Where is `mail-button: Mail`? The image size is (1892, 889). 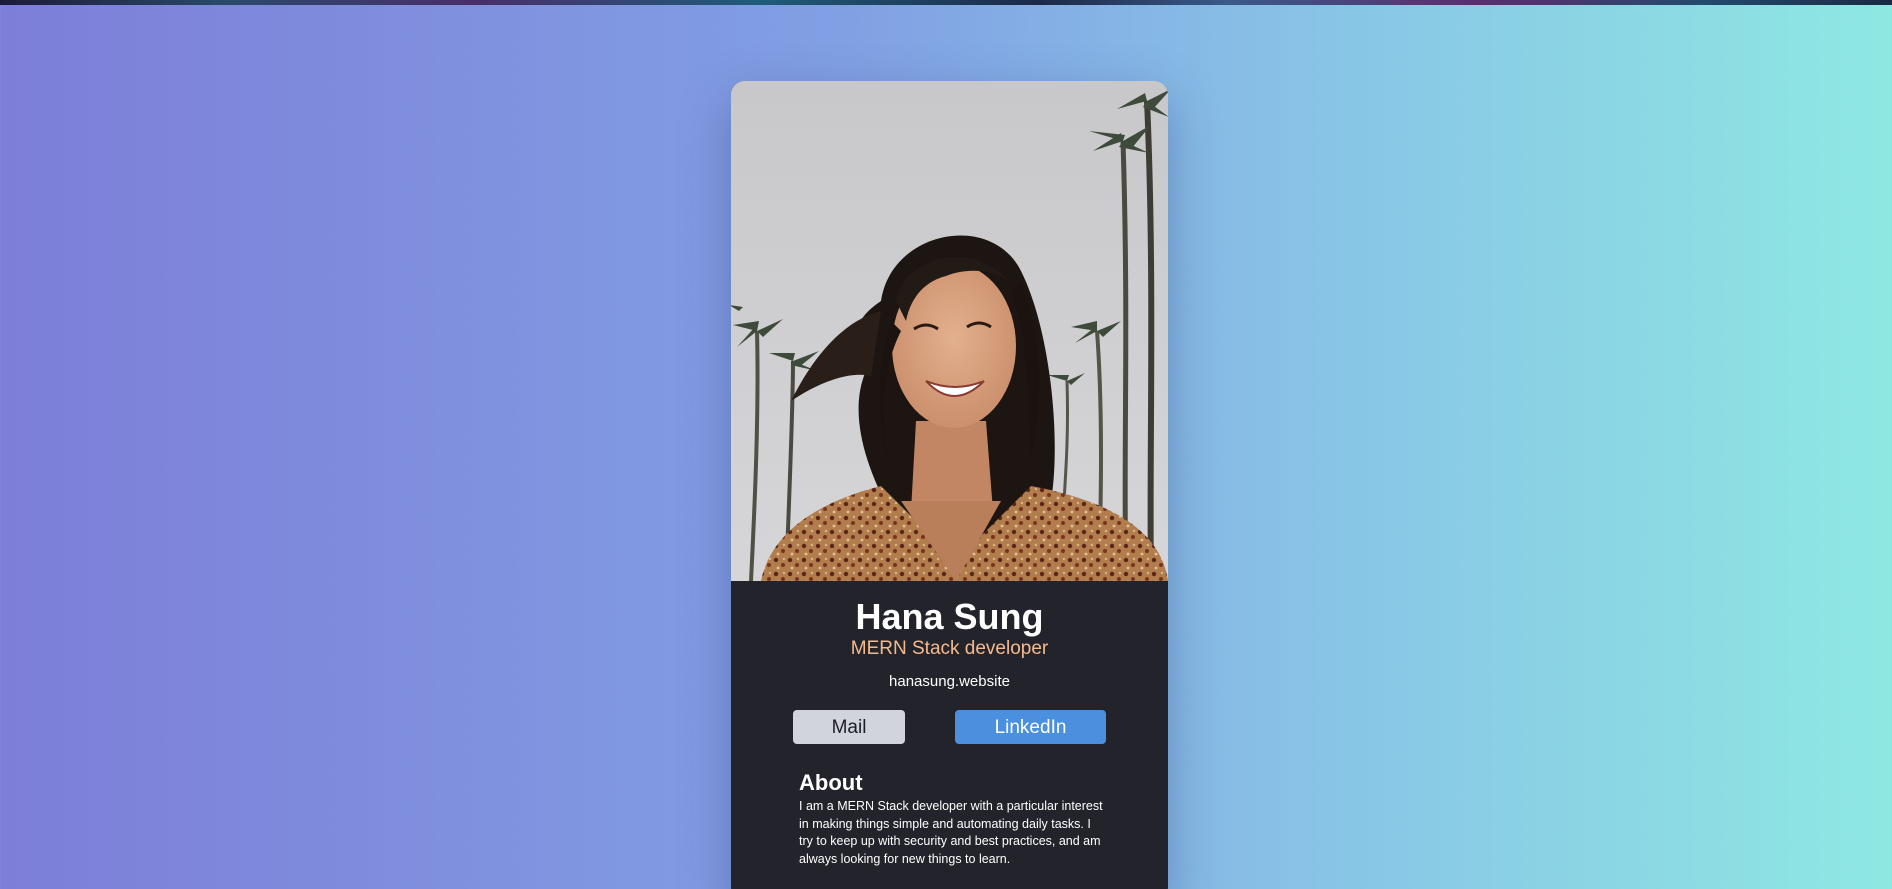
mail-button: Mail is located at coordinates (849, 727).